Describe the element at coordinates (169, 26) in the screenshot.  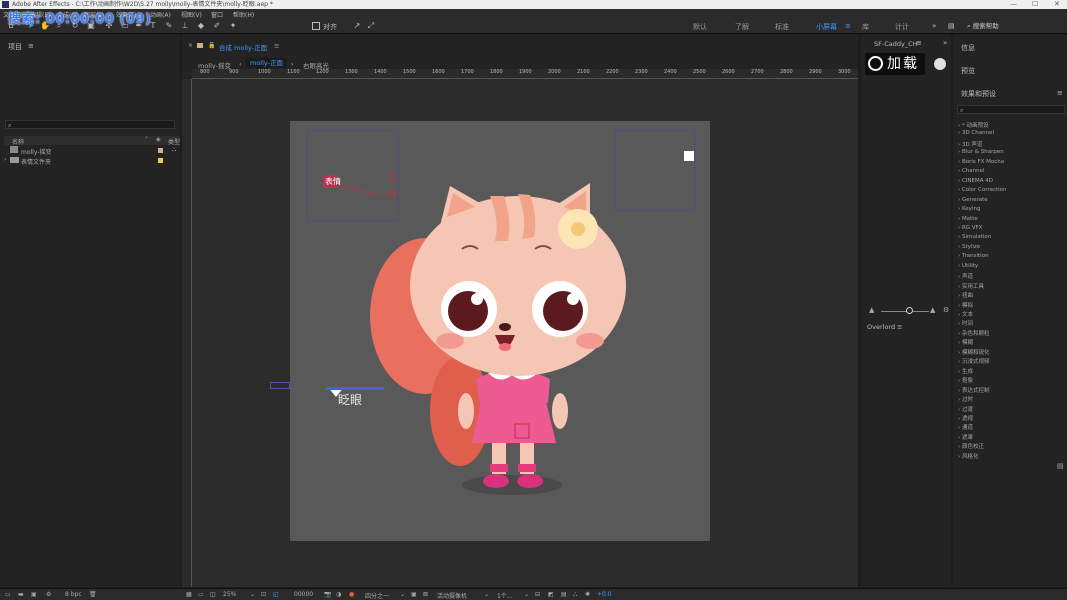
I see `brush-tool-icon: ✎` at that location.